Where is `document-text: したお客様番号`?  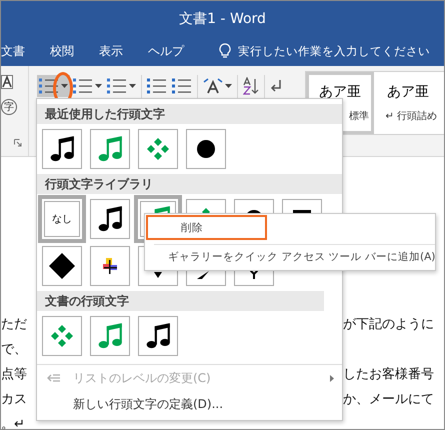
document-text: したお客様番号 is located at coordinates (388, 374).